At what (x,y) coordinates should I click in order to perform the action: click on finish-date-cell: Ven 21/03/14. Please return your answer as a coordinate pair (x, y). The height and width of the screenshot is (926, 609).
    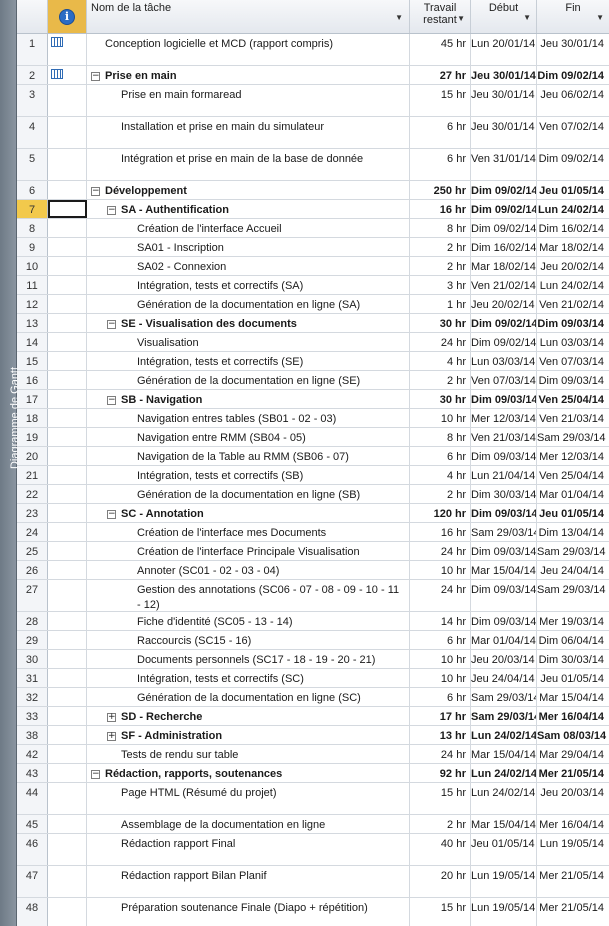
    Looking at the image, I should click on (573, 418).